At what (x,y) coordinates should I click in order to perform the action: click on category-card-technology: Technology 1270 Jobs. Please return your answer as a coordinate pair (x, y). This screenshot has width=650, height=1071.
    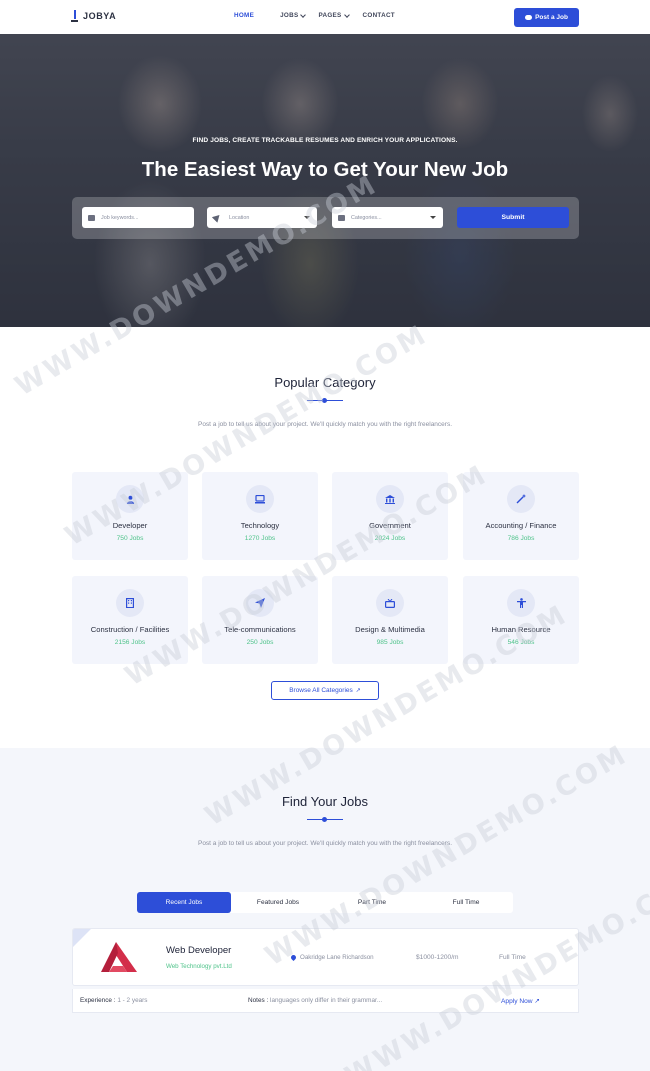
    Looking at the image, I should click on (260, 516).